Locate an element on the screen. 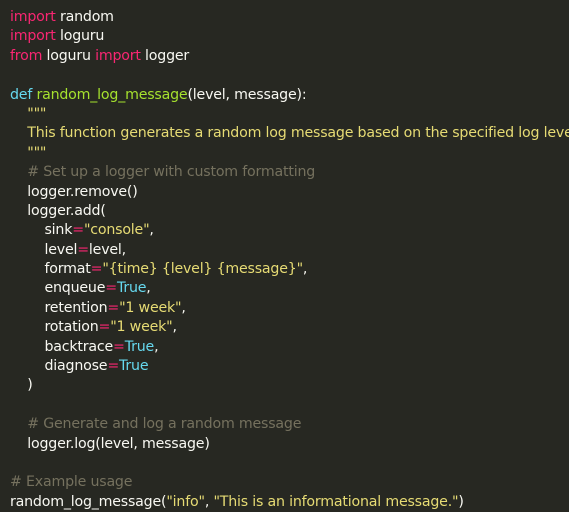 This screenshot has width=569, height=512. code-line: rotation="1 week", is located at coordinates (289, 327).